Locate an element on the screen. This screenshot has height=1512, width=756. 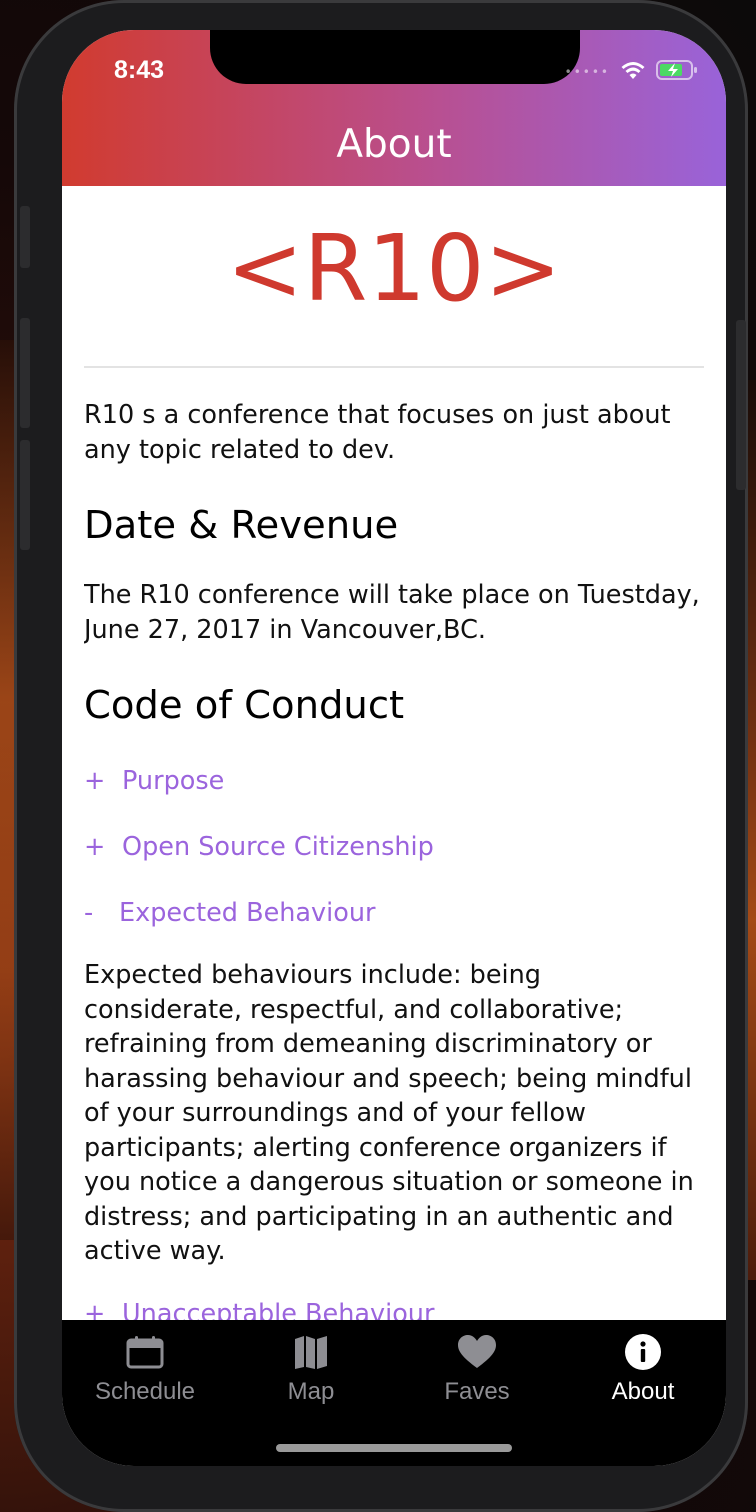
notch is located at coordinates (395, 57).